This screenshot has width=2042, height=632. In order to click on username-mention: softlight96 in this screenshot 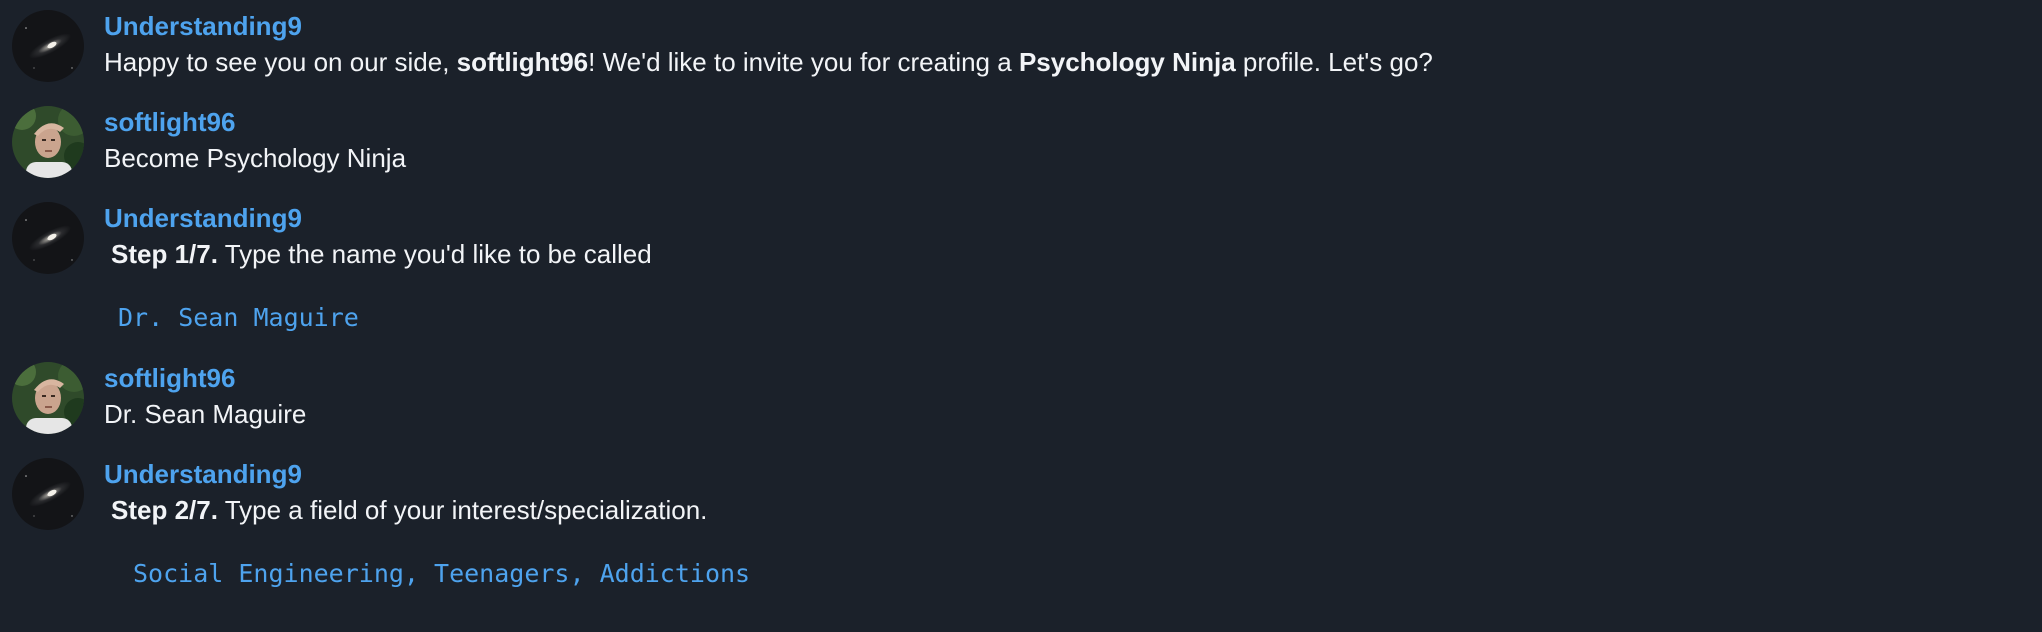, I will do `click(522, 62)`.